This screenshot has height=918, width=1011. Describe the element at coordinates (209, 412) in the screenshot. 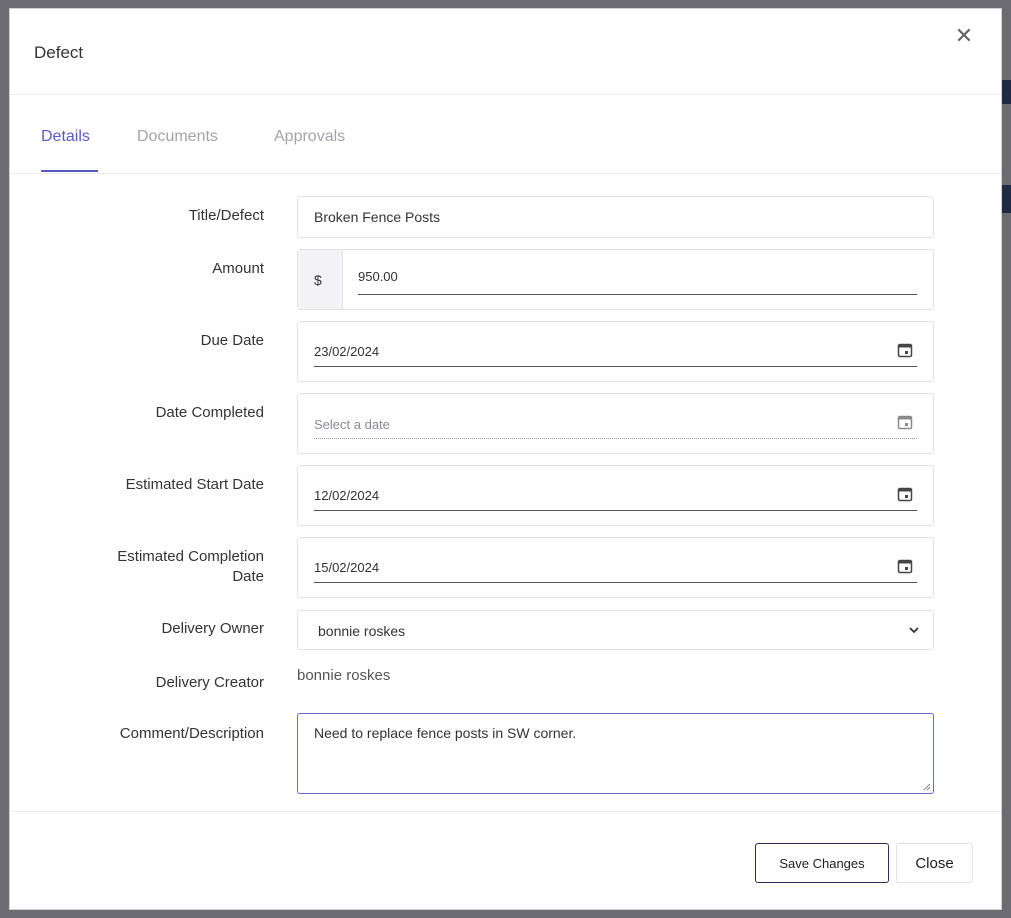

I see `date-completed-label: Date Completed` at that location.